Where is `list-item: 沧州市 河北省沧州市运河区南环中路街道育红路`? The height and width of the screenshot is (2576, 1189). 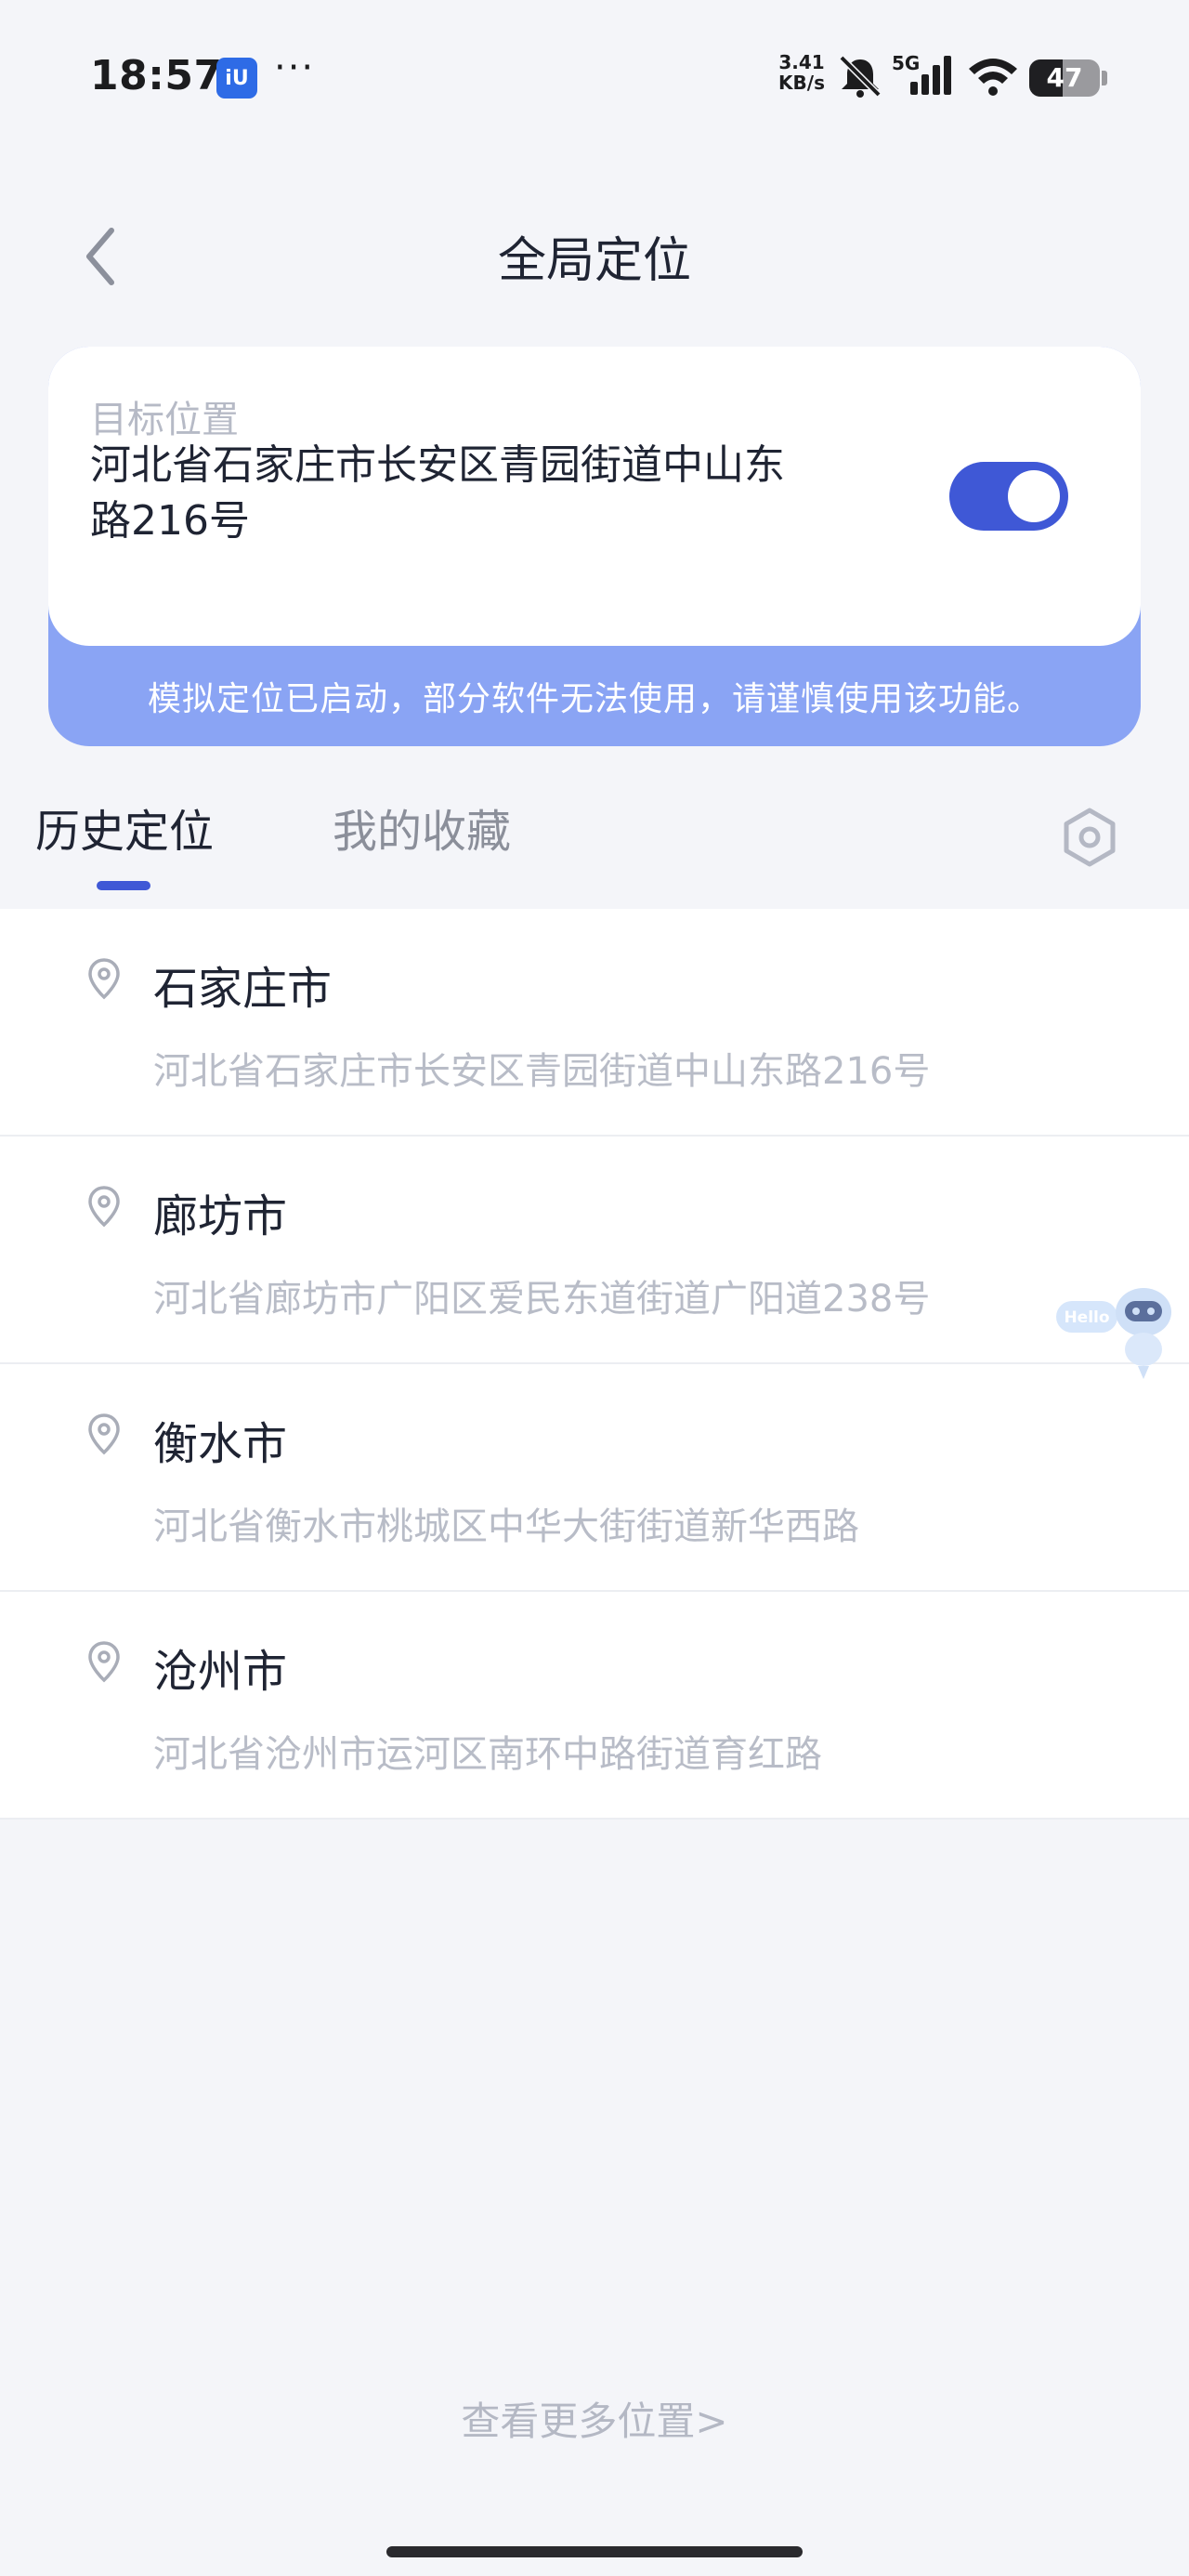
list-item: 沧州市 河北省沧州市运河区南环中路街道育红路 is located at coordinates (594, 1706).